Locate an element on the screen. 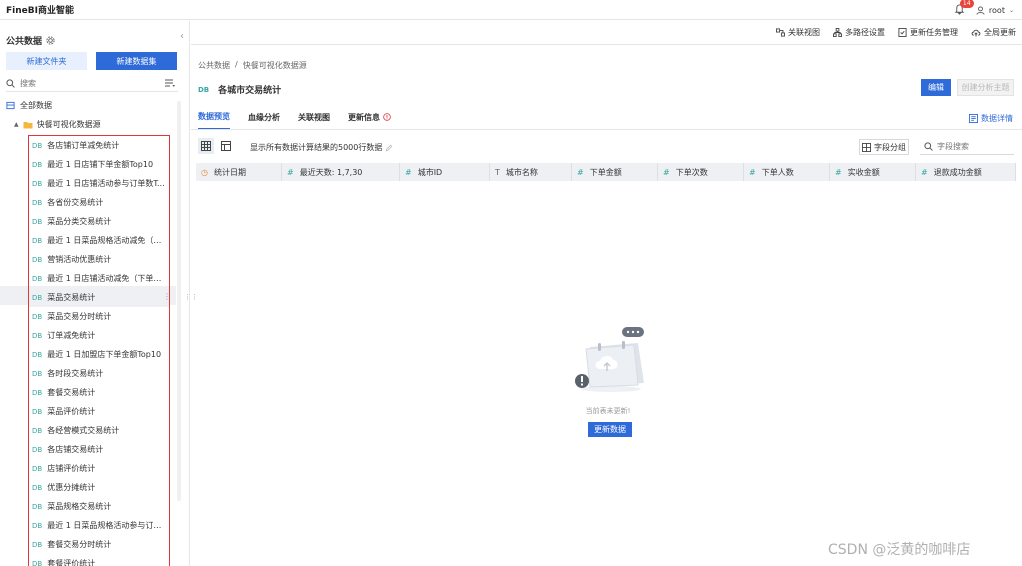 The width and height of the screenshot is (1022, 566). empty-state-illustration is located at coordinates (611, 359).